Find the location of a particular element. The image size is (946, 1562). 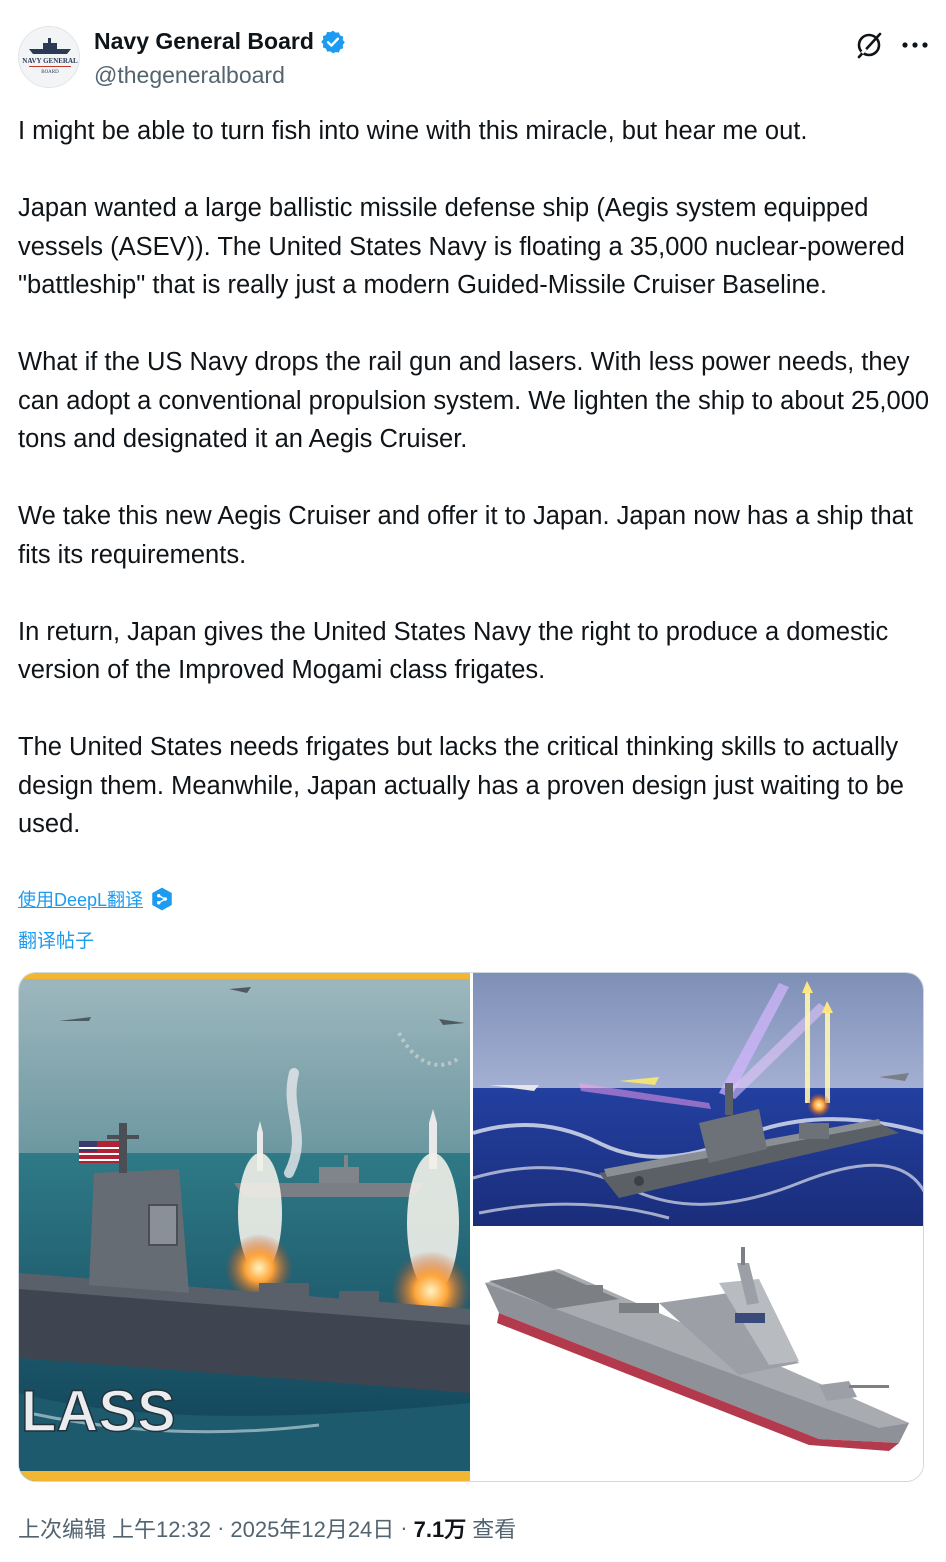

tweet-meta: 上次编辑 上午12:32 · 2025年12月24日 · 7.1万 查看 is located at coordinates (267, 1528).